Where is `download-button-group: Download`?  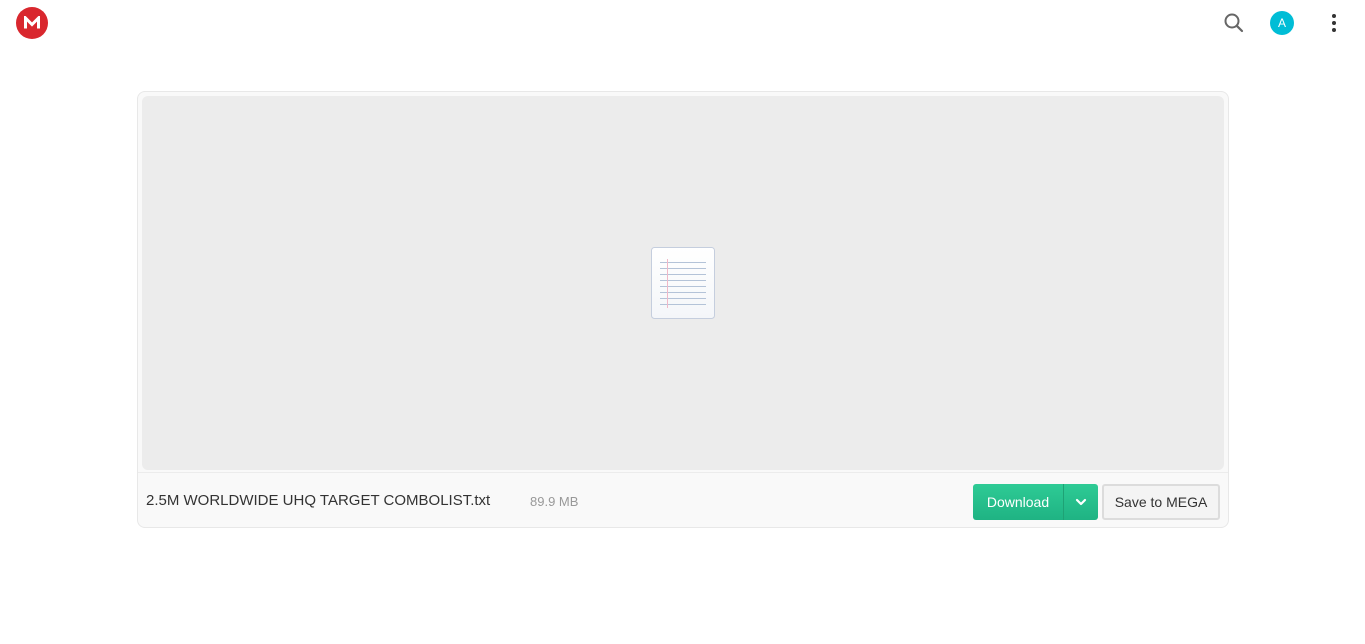
download-button-group: Download is located at coordinates (1035, 502).